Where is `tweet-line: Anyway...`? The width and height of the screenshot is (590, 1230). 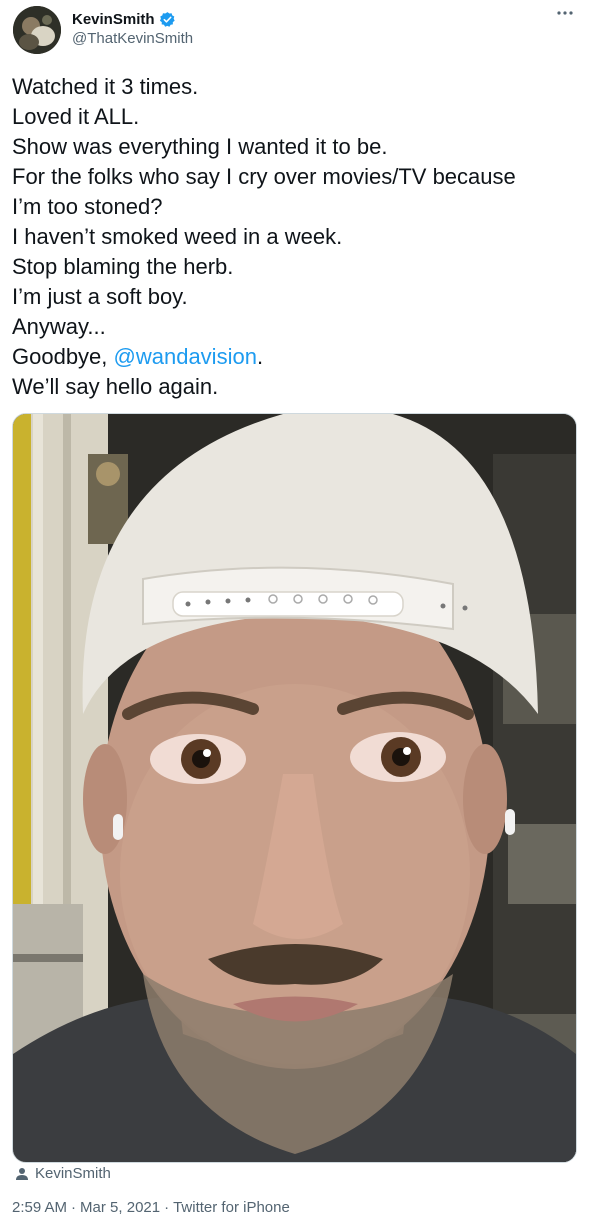 tweet-line: Anyway... is located at coordinates (59, 326).